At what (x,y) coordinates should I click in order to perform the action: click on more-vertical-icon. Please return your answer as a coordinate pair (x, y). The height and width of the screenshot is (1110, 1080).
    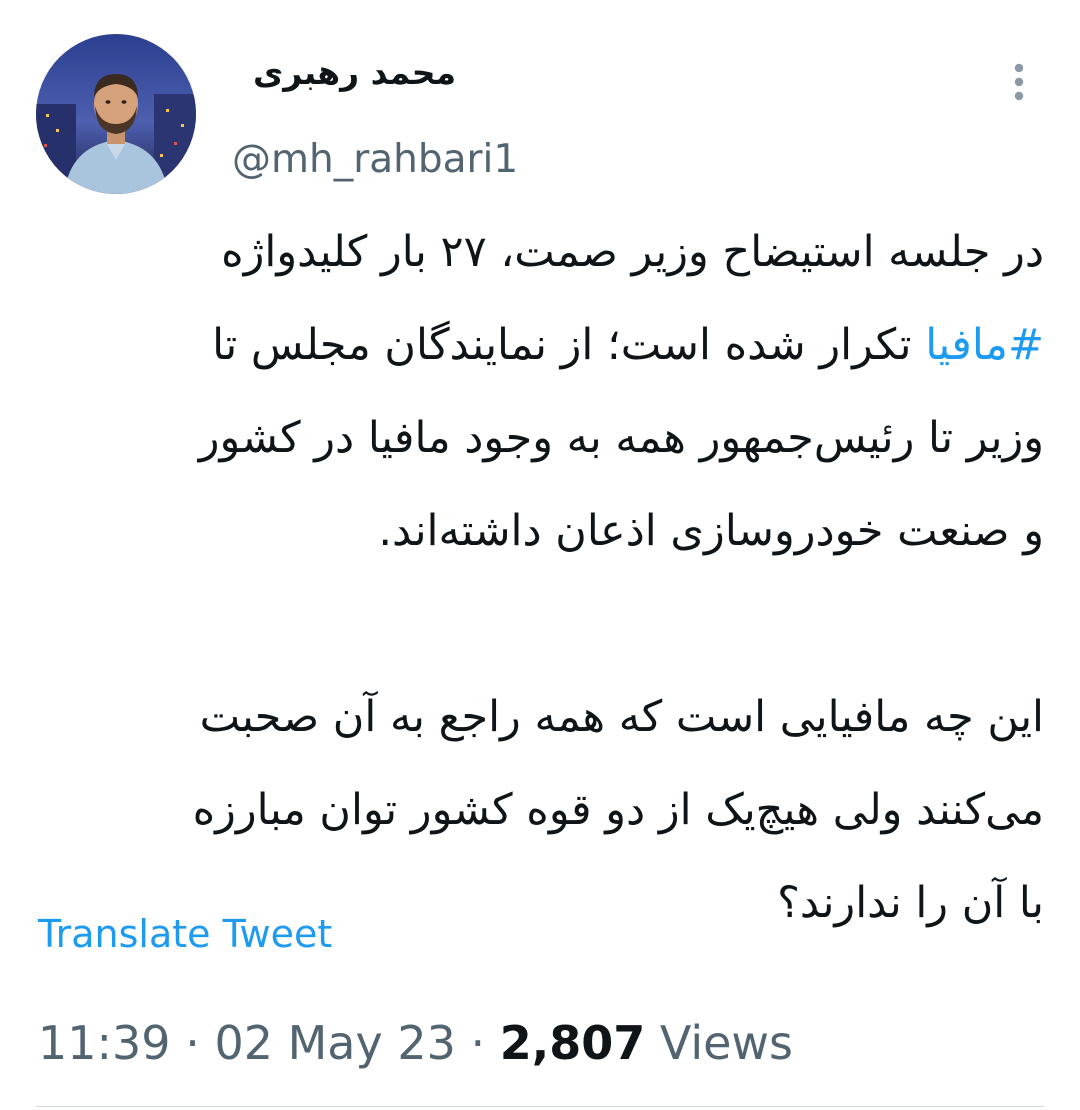
    Looking at the image, I should click on (1019, 82).